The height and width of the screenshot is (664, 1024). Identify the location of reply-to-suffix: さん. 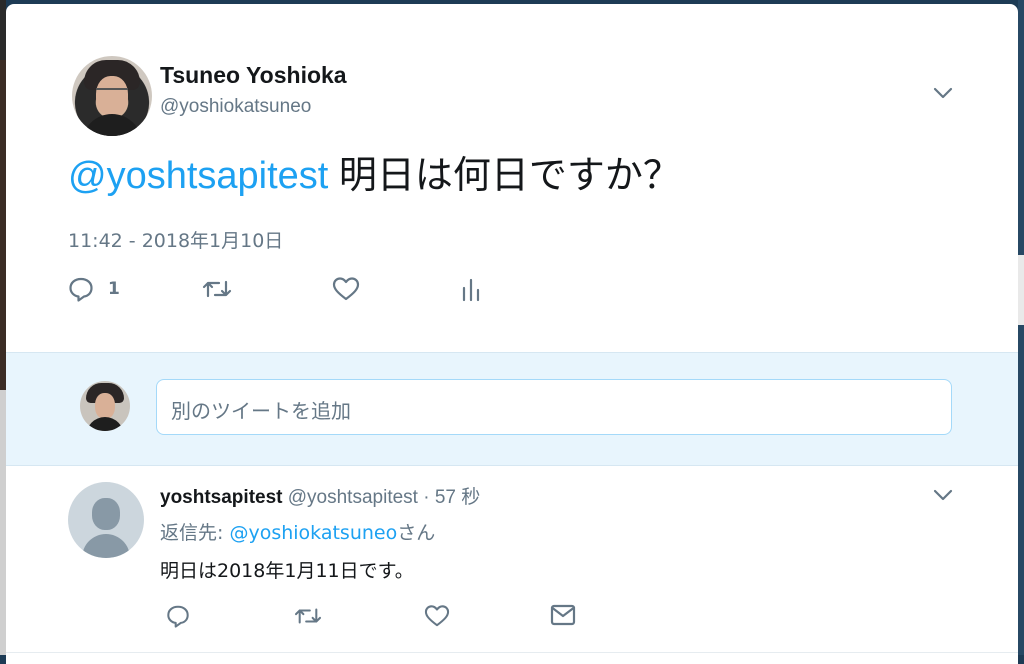
(416, 533).